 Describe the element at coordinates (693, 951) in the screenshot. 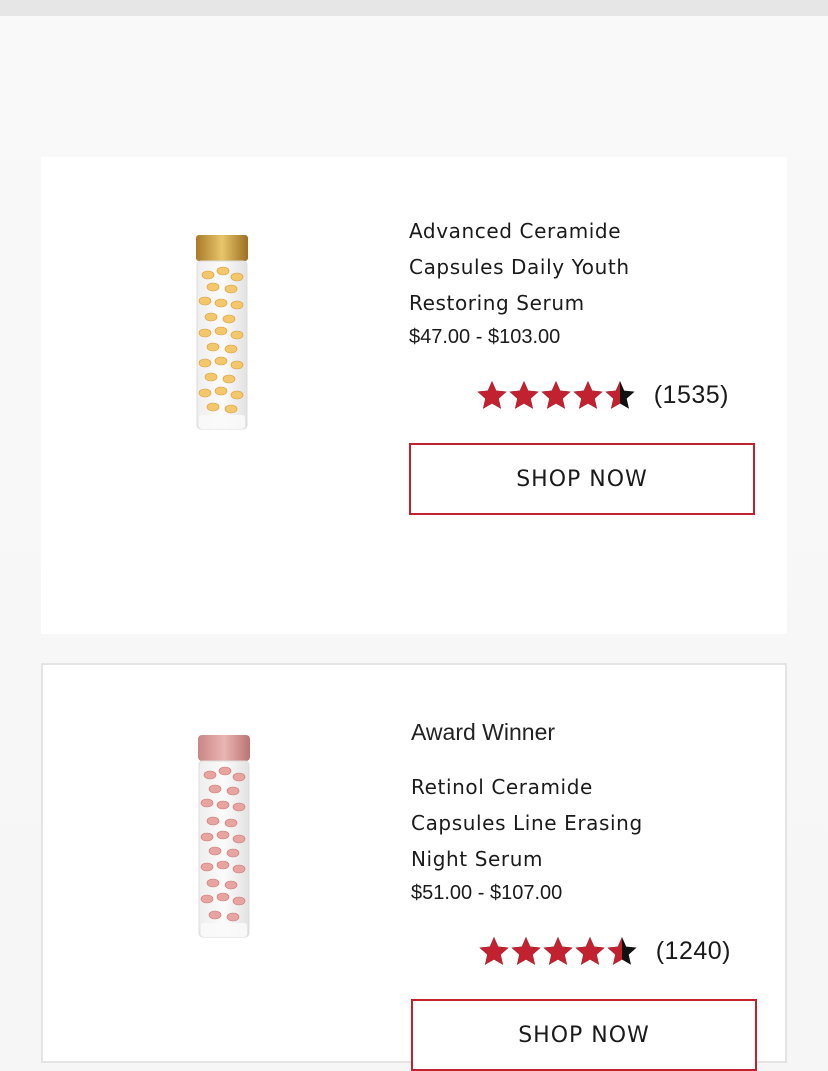

I see `review-count: (1240)` at that location.